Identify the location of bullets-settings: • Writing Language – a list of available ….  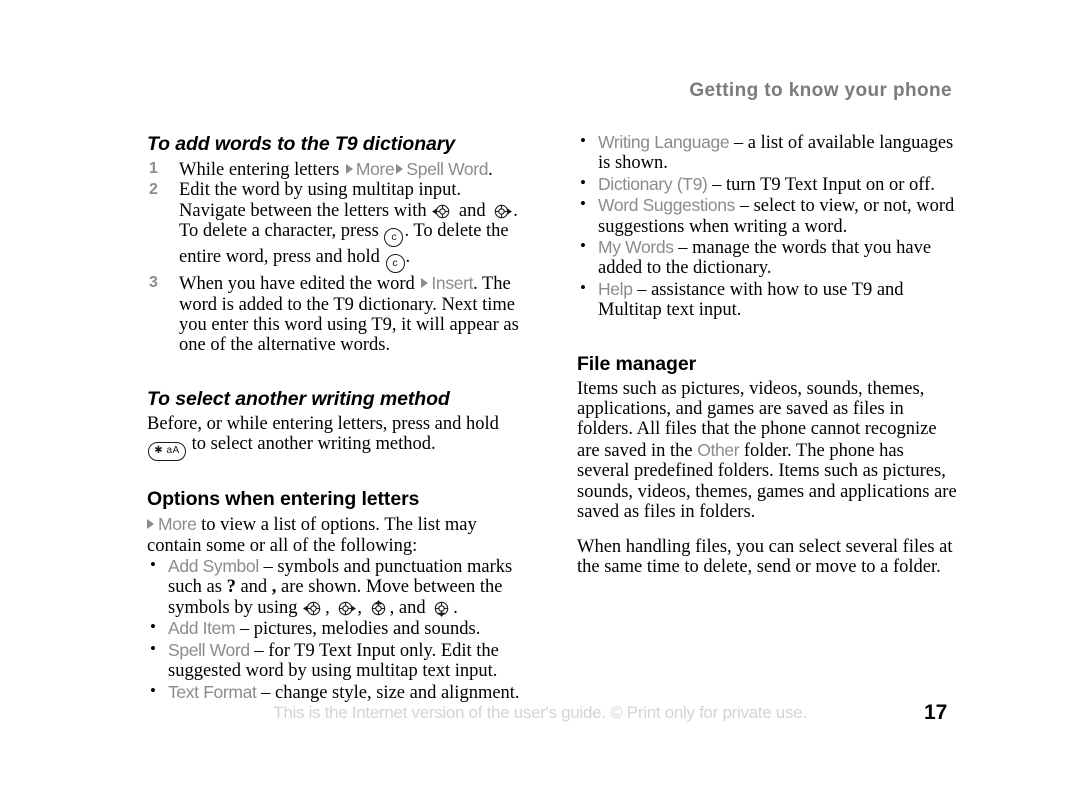
(768, 226).